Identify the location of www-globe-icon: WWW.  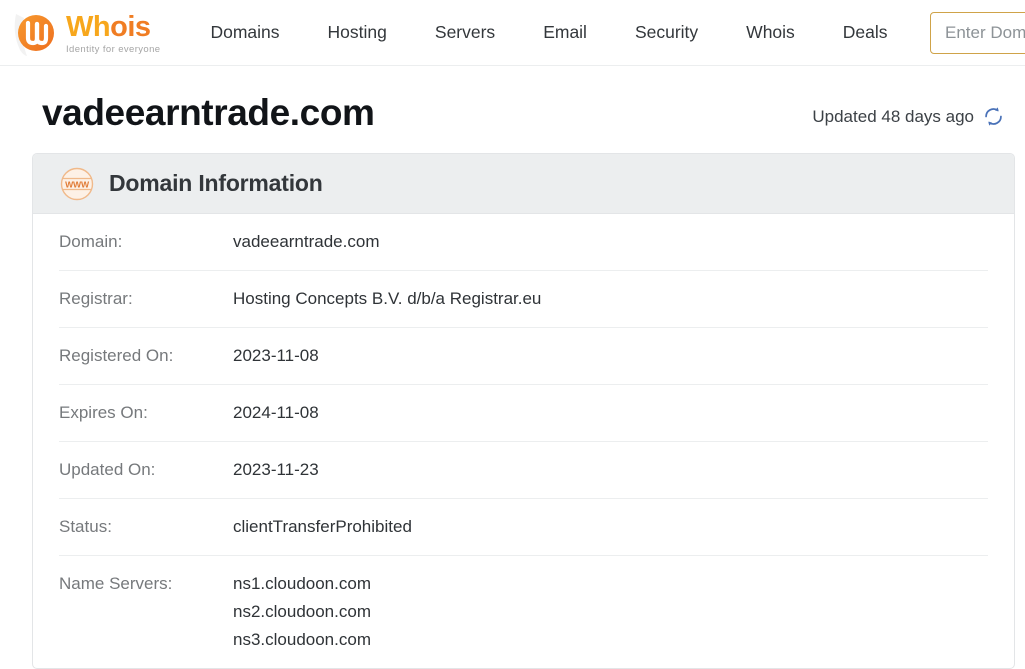
(77, 184).